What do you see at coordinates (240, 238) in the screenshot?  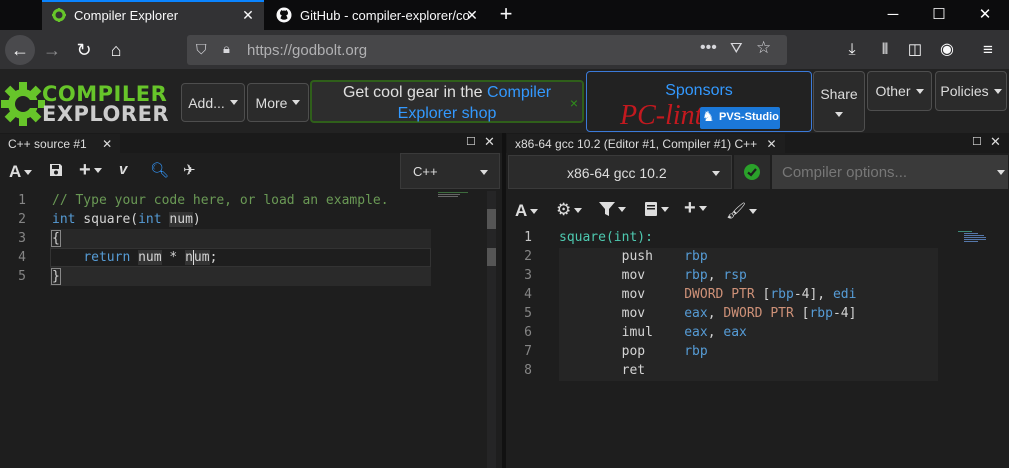 I see `current-line-highlight` at bounding box center [240, 238].